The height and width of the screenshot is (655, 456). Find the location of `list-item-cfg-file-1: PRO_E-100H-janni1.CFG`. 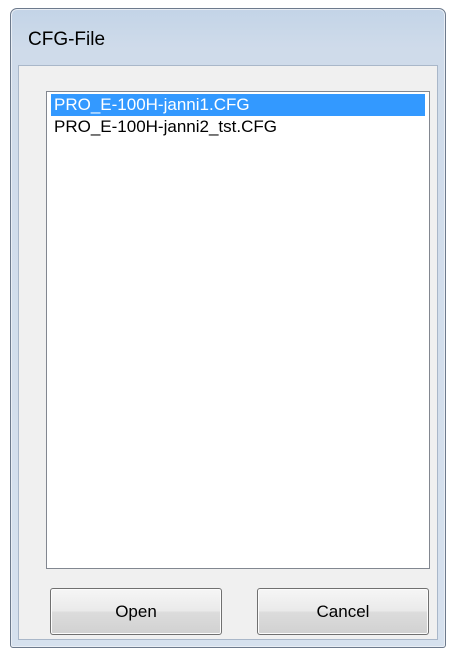

list-item-cfg-file-1: PRO_E-100H-janni1.CFG is located at coordinates (238, 105).